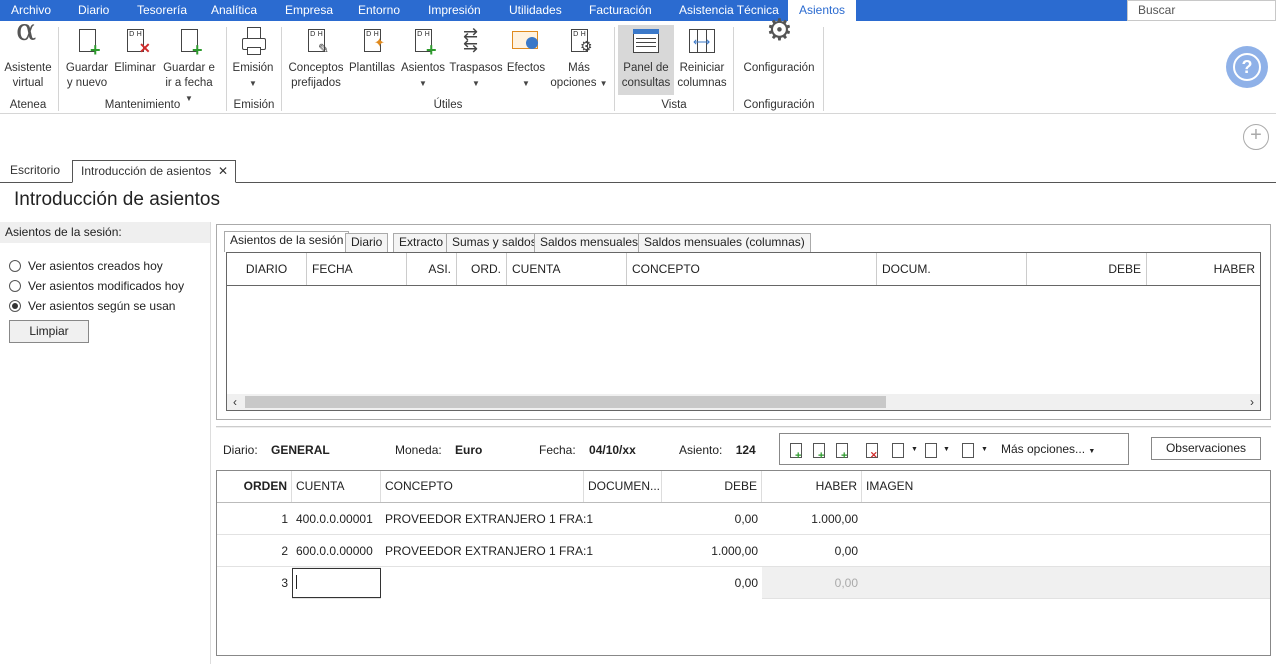 The height and width of the screenshot is (664, 1276). What do you see at coordinates (589, 242) in the screenshot?
I see `tab-saldos-mensuales: Saldos mensuales` at bounding box center [589, 242].